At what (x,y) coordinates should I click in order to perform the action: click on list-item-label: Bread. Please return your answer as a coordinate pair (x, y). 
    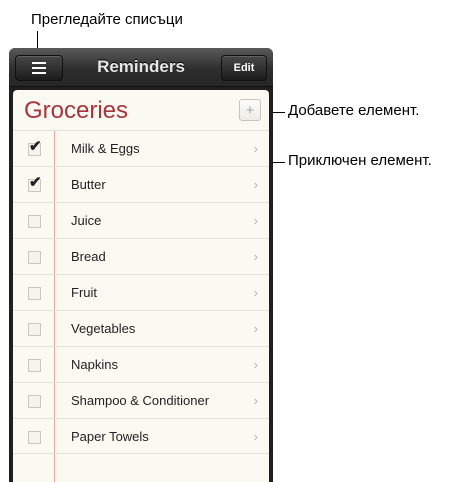
    Looking at the image, I should click on (88, 256).